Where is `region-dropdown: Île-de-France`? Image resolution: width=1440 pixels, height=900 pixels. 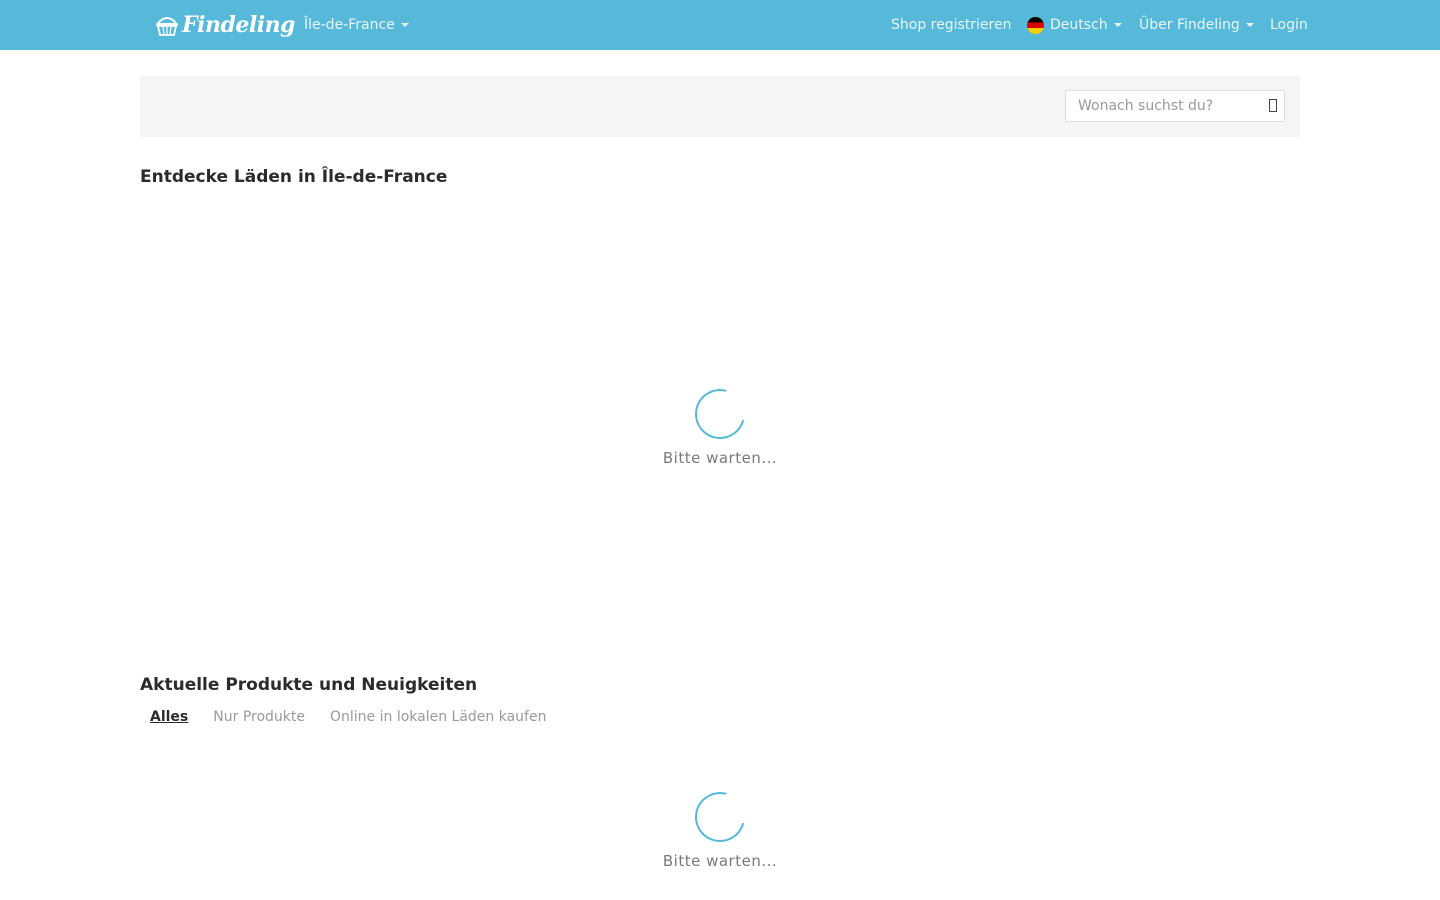
region-dropdown: Île-de-France is located at coordinates (356, 25).